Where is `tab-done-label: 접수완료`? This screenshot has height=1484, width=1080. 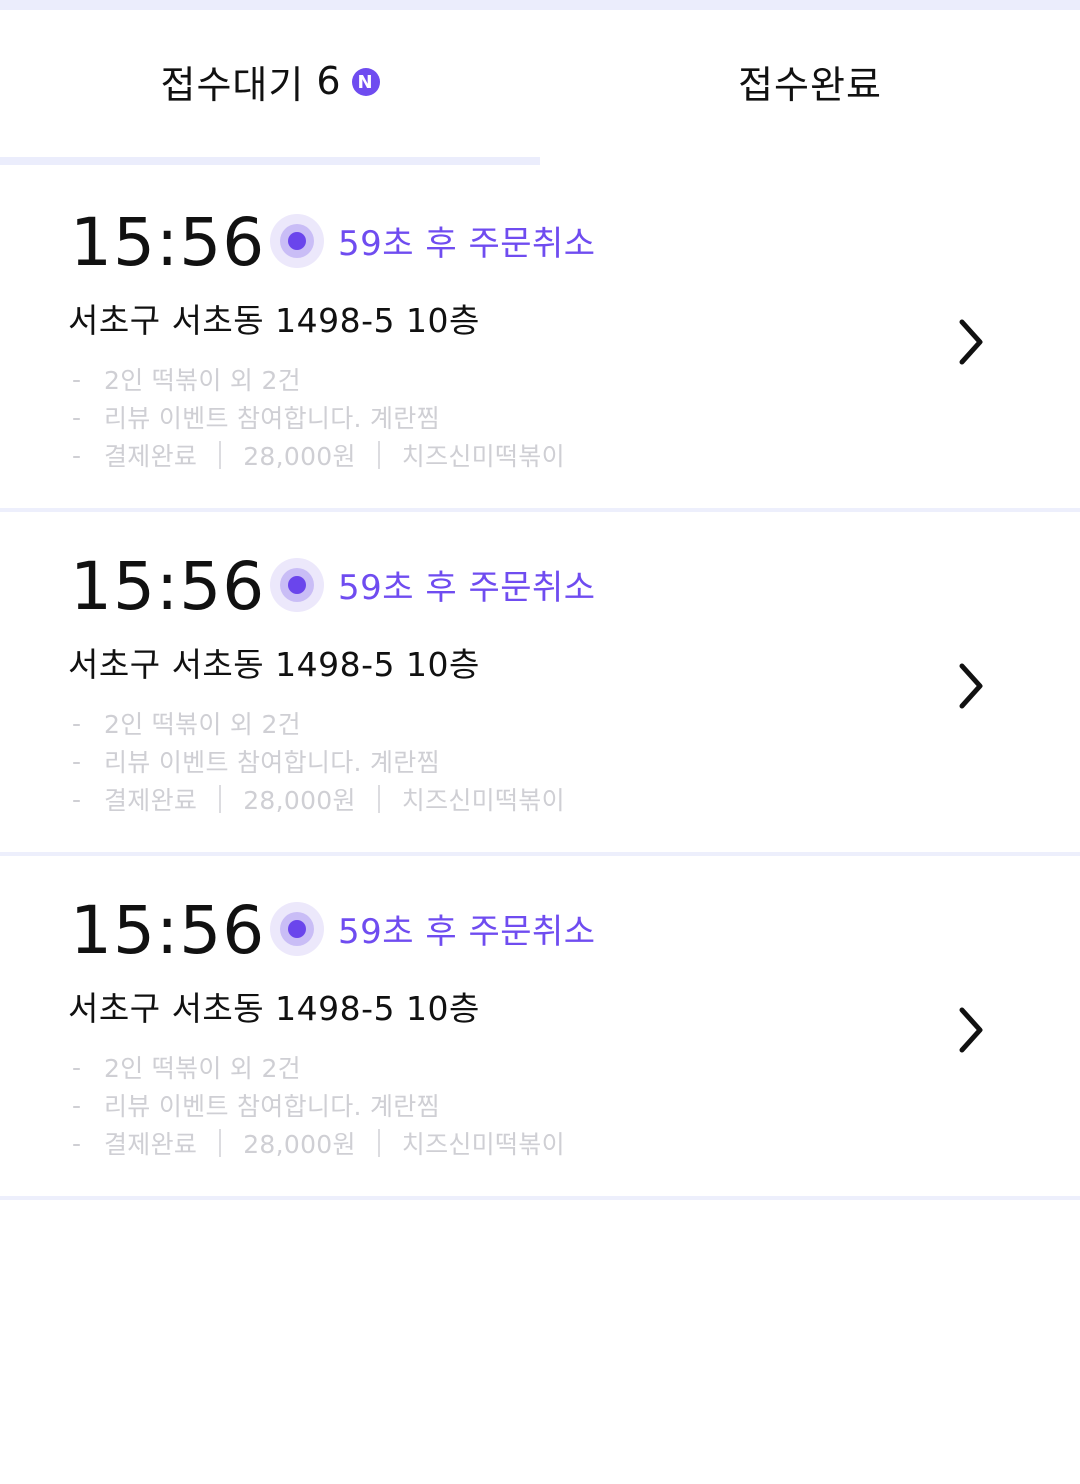 tab-done-label: 접수완료 is located at coordinates (810, 84).